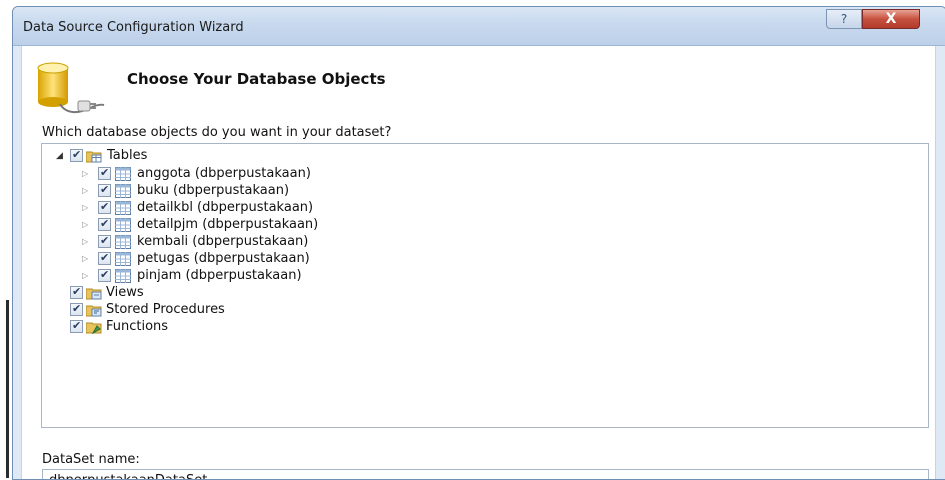 This screenshot has width=945, height=480. What do you see at coordinates (228, 224) in the screenshot?
I see `table-label: detailpjm (dbperpustakaan)` at bounding box center [228, 224].